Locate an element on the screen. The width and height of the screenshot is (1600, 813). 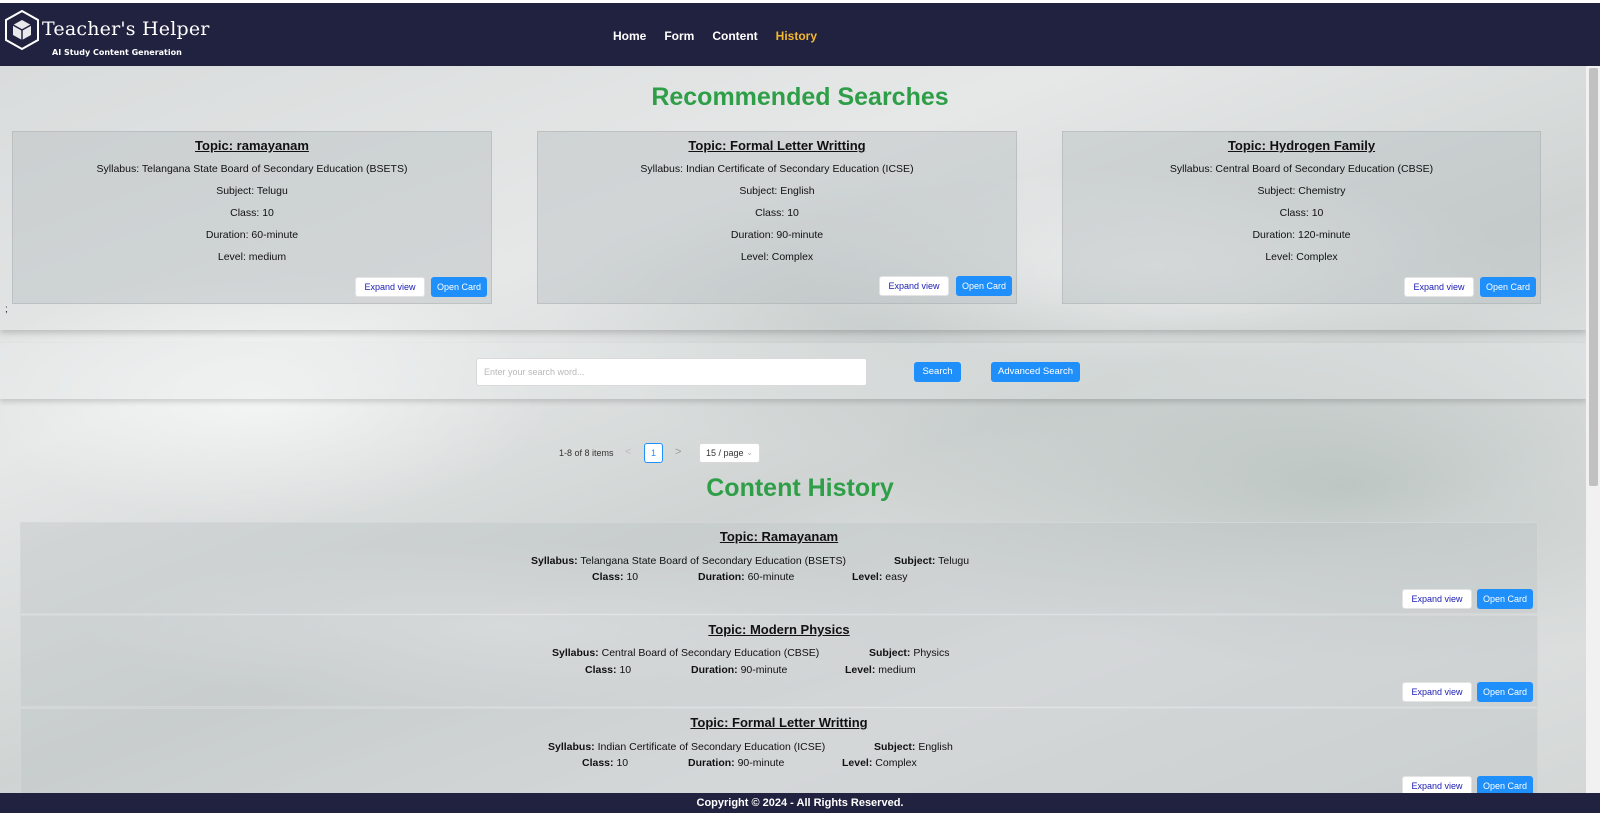
logo-subtitle: AI Study Content Generation is located at coordinates (117, 52).